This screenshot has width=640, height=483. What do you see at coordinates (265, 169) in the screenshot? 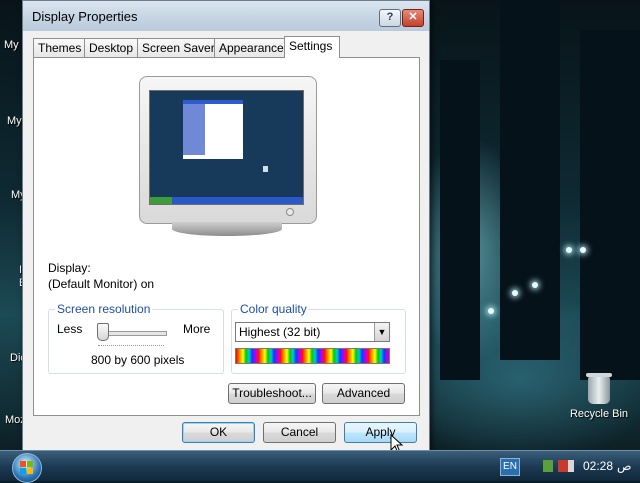
I see `preview-recycle-icon` at bounding box center [265, 169].